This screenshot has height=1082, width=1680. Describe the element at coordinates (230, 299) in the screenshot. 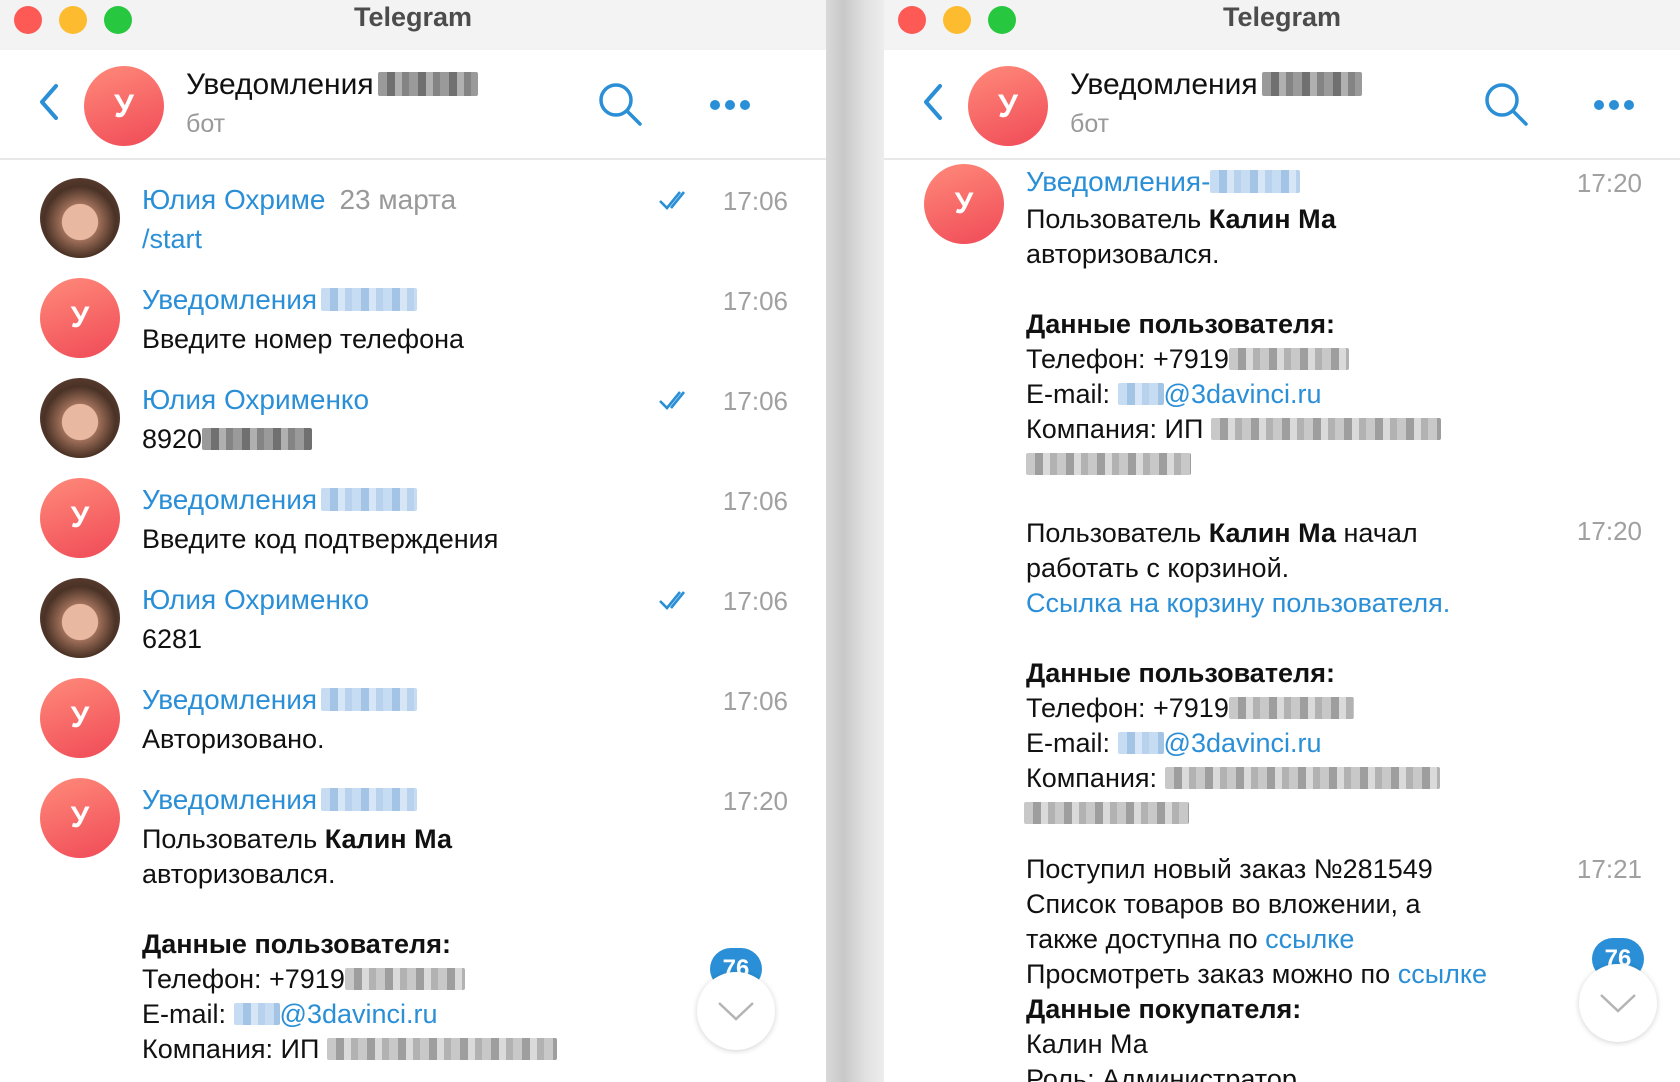

I see `sender-name: Уведомления` at that location.